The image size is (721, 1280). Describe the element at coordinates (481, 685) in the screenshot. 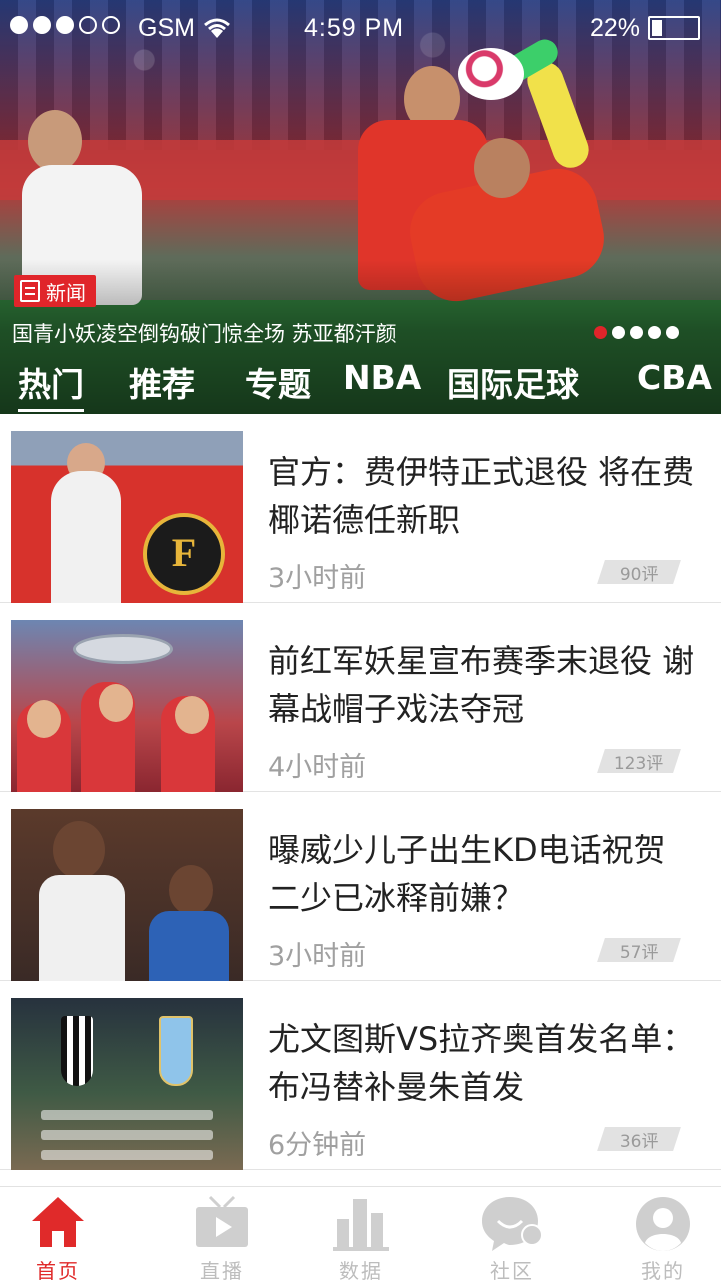

I see `news-title: 前红军妖星宣布赛季末退役 谢幕战帽子戏法夺冠` at that location.